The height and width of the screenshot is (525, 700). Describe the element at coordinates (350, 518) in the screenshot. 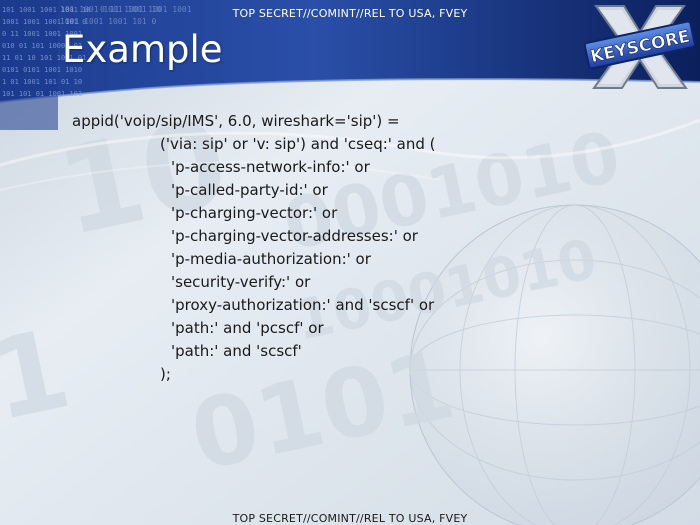

I see `classification-banner-bottom: TOP SECRET//COMINT//REL TO USA, FVEY` at that location.